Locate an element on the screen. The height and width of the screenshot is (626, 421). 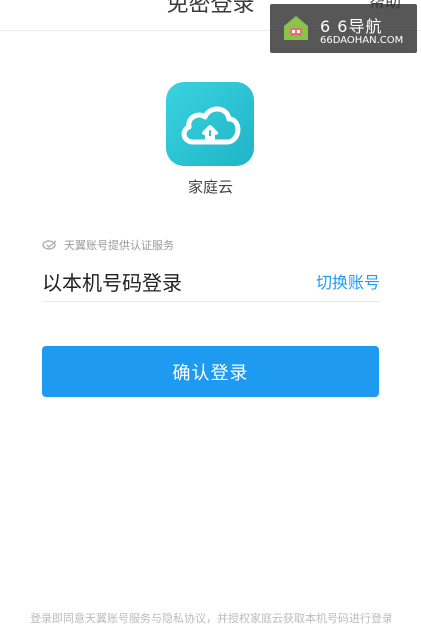
watermark-subtitle: 66DAOHAN.COM is located at coordinates (362, 40).